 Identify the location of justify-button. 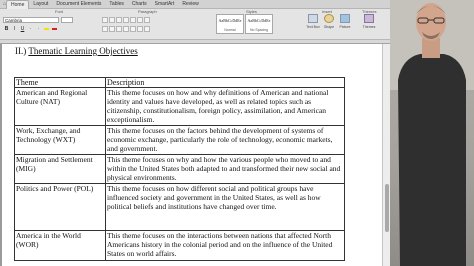
(126, 29).